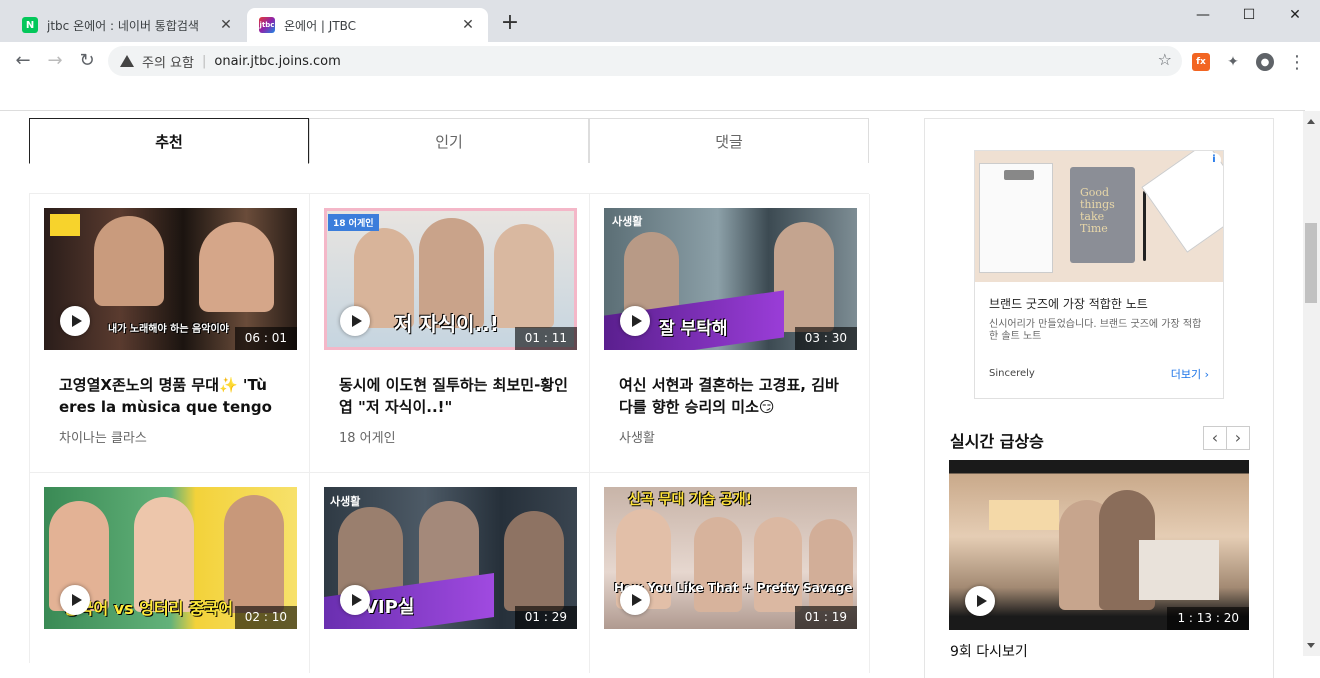  I want to click on url-text: onair.jtbc.joins.com, so click(277, 61).